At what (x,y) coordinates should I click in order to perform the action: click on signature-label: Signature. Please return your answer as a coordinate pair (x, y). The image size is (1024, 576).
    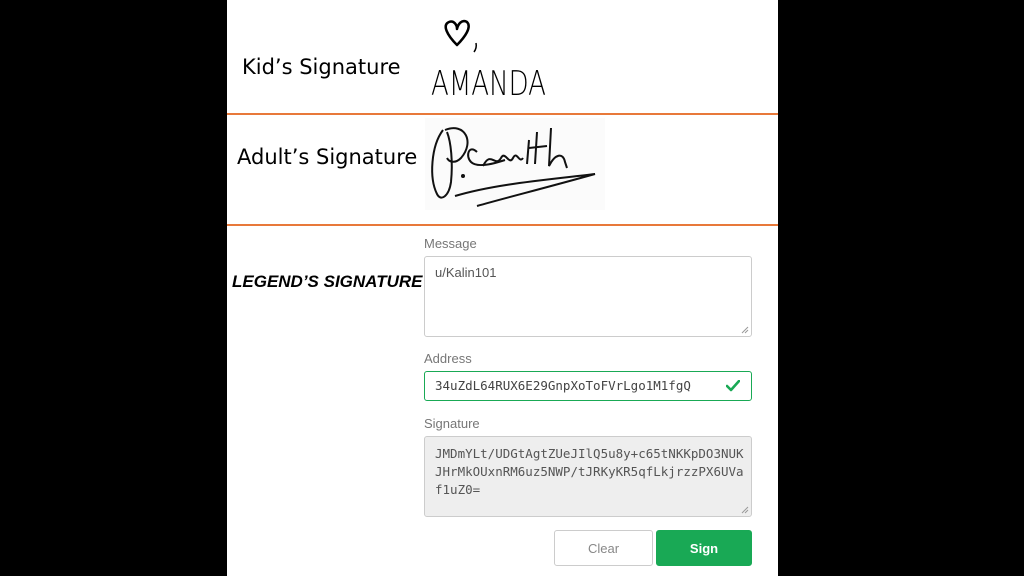
    Looking at the image, I should click on (452, 423).